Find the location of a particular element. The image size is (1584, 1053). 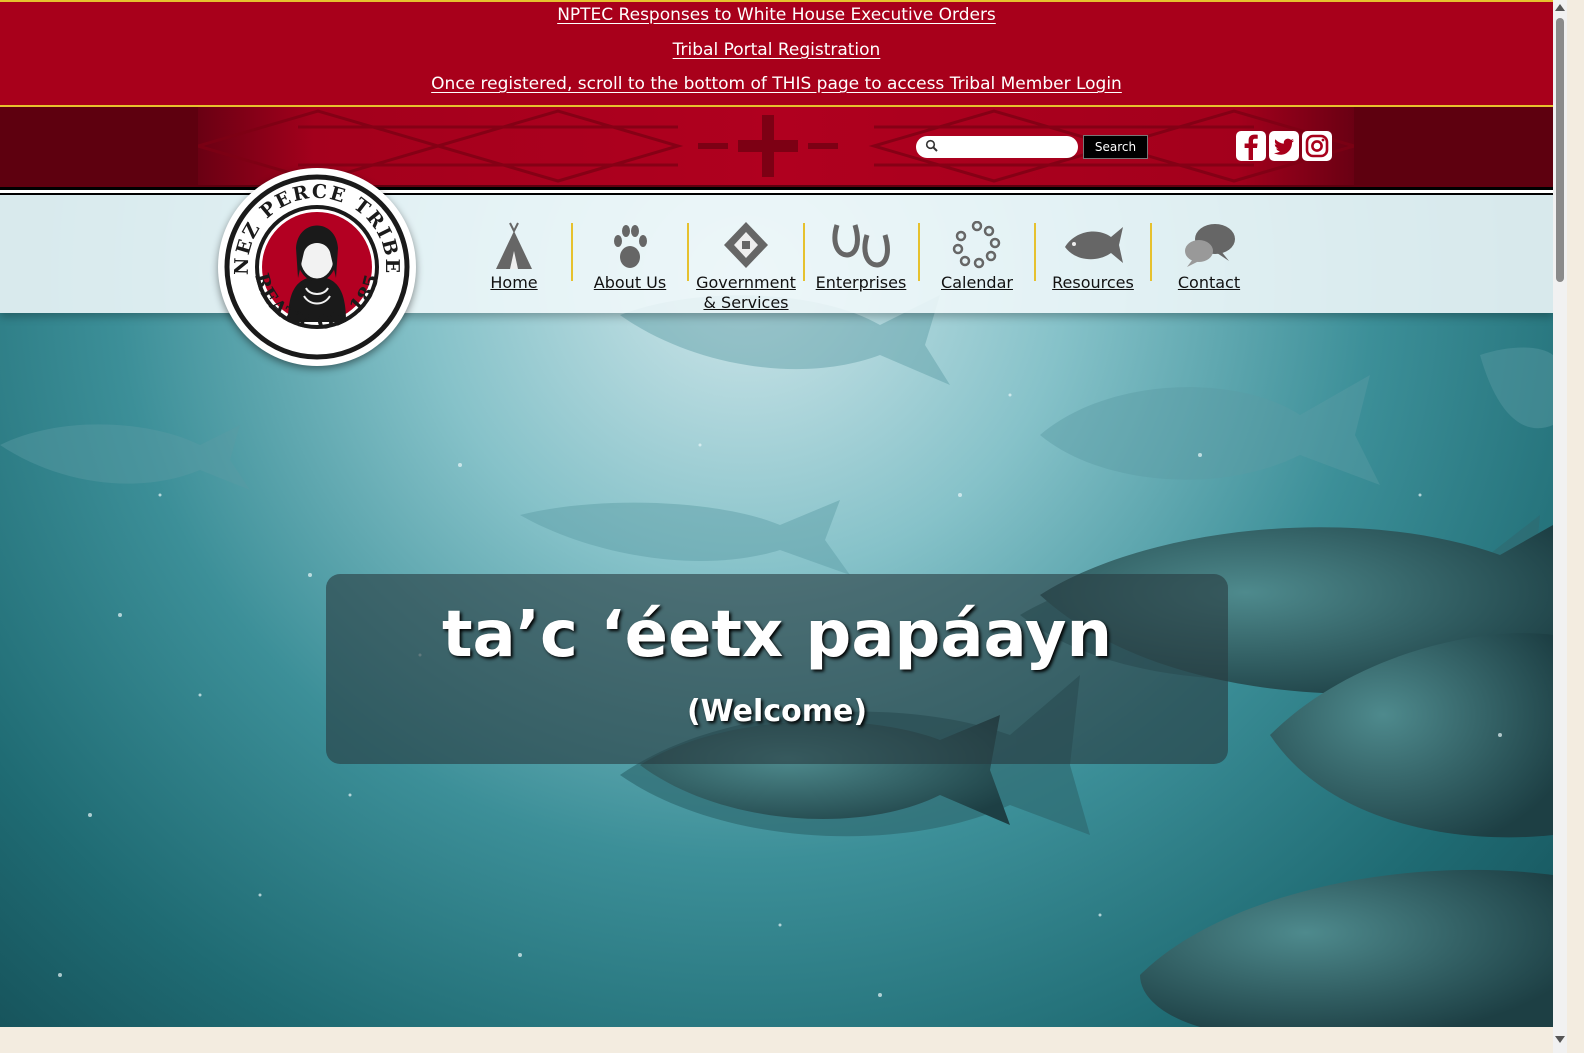

tribal-portal-registration-link: Tribal Portal Registration is located at coordinates (776, 50).